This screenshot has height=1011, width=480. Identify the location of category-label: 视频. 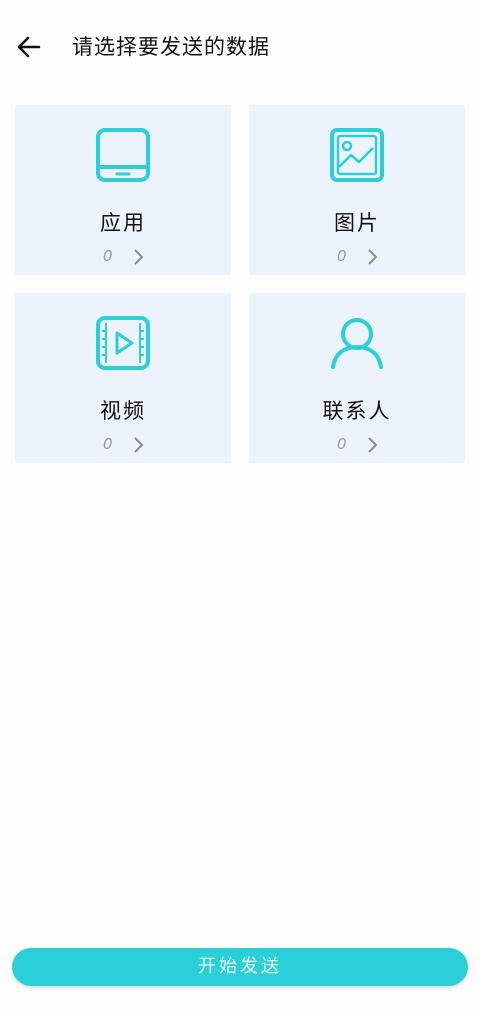
(123, 411).